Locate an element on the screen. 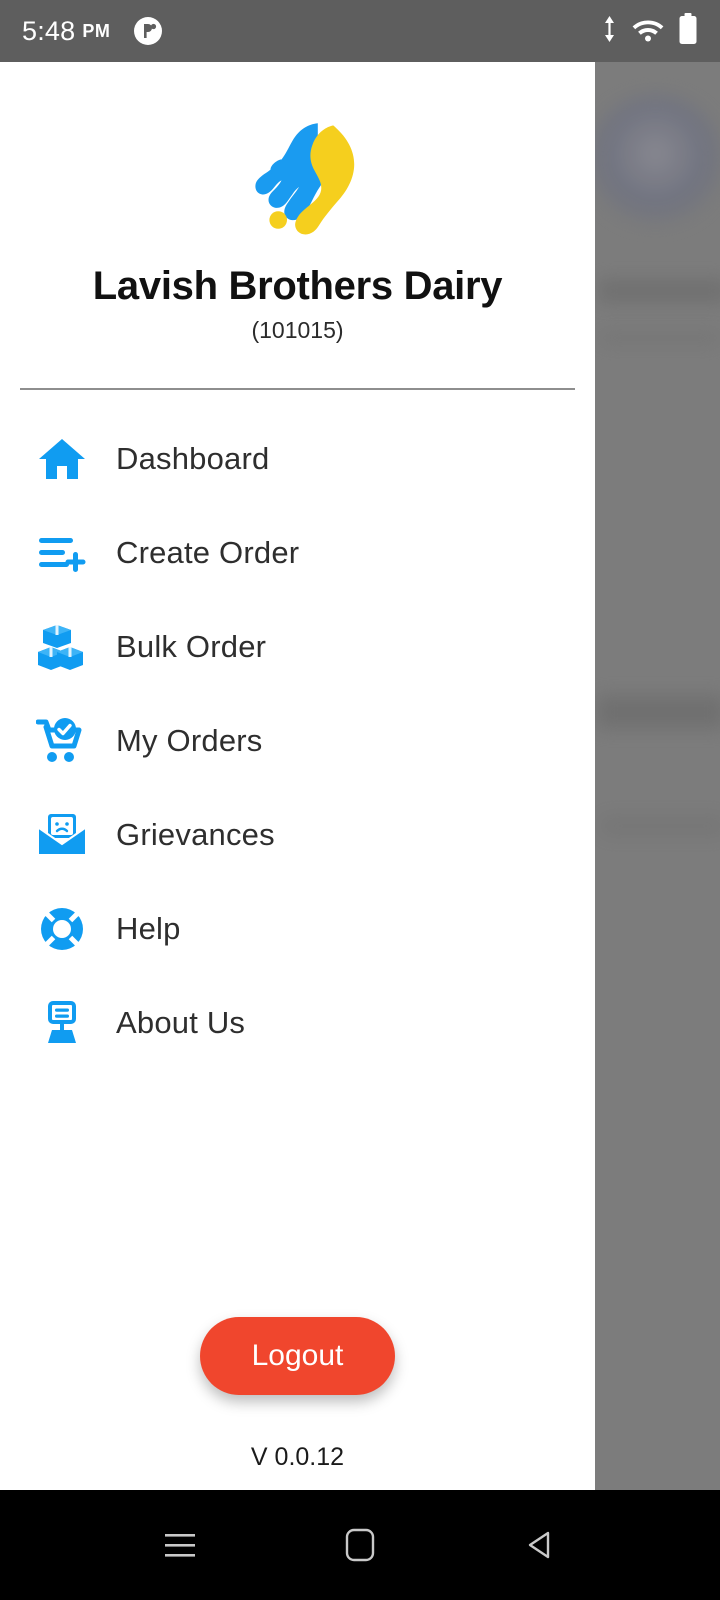 The width and height of the screenshot is (720, 1600). android-nav-bar is located at coordinates (360, 1545).